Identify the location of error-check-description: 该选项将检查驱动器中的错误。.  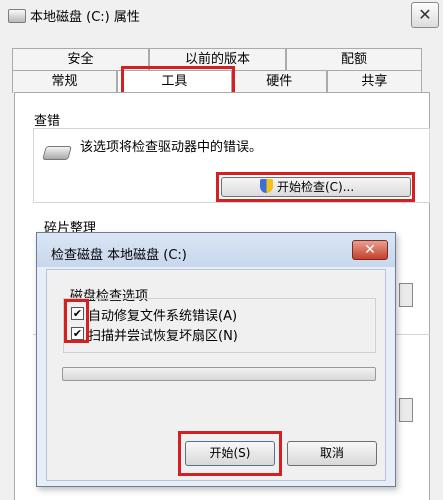
(171, 147).